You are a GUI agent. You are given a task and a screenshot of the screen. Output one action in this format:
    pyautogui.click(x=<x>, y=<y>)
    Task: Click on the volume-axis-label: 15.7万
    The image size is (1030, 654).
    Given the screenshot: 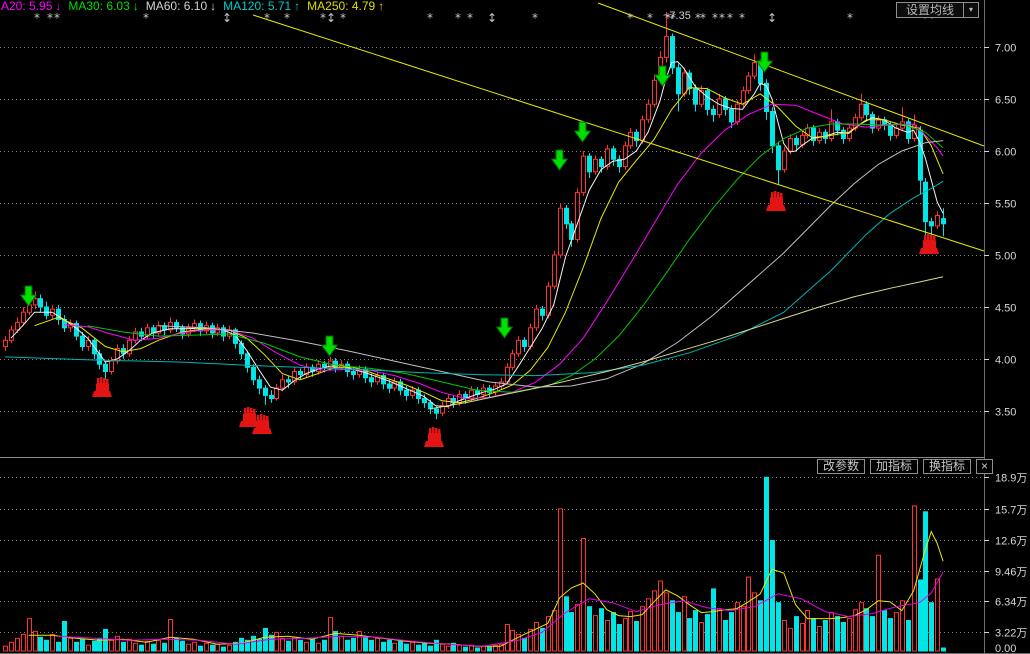 What is the action you would take?
    pyautogui.click(x=1011, y=511)
    